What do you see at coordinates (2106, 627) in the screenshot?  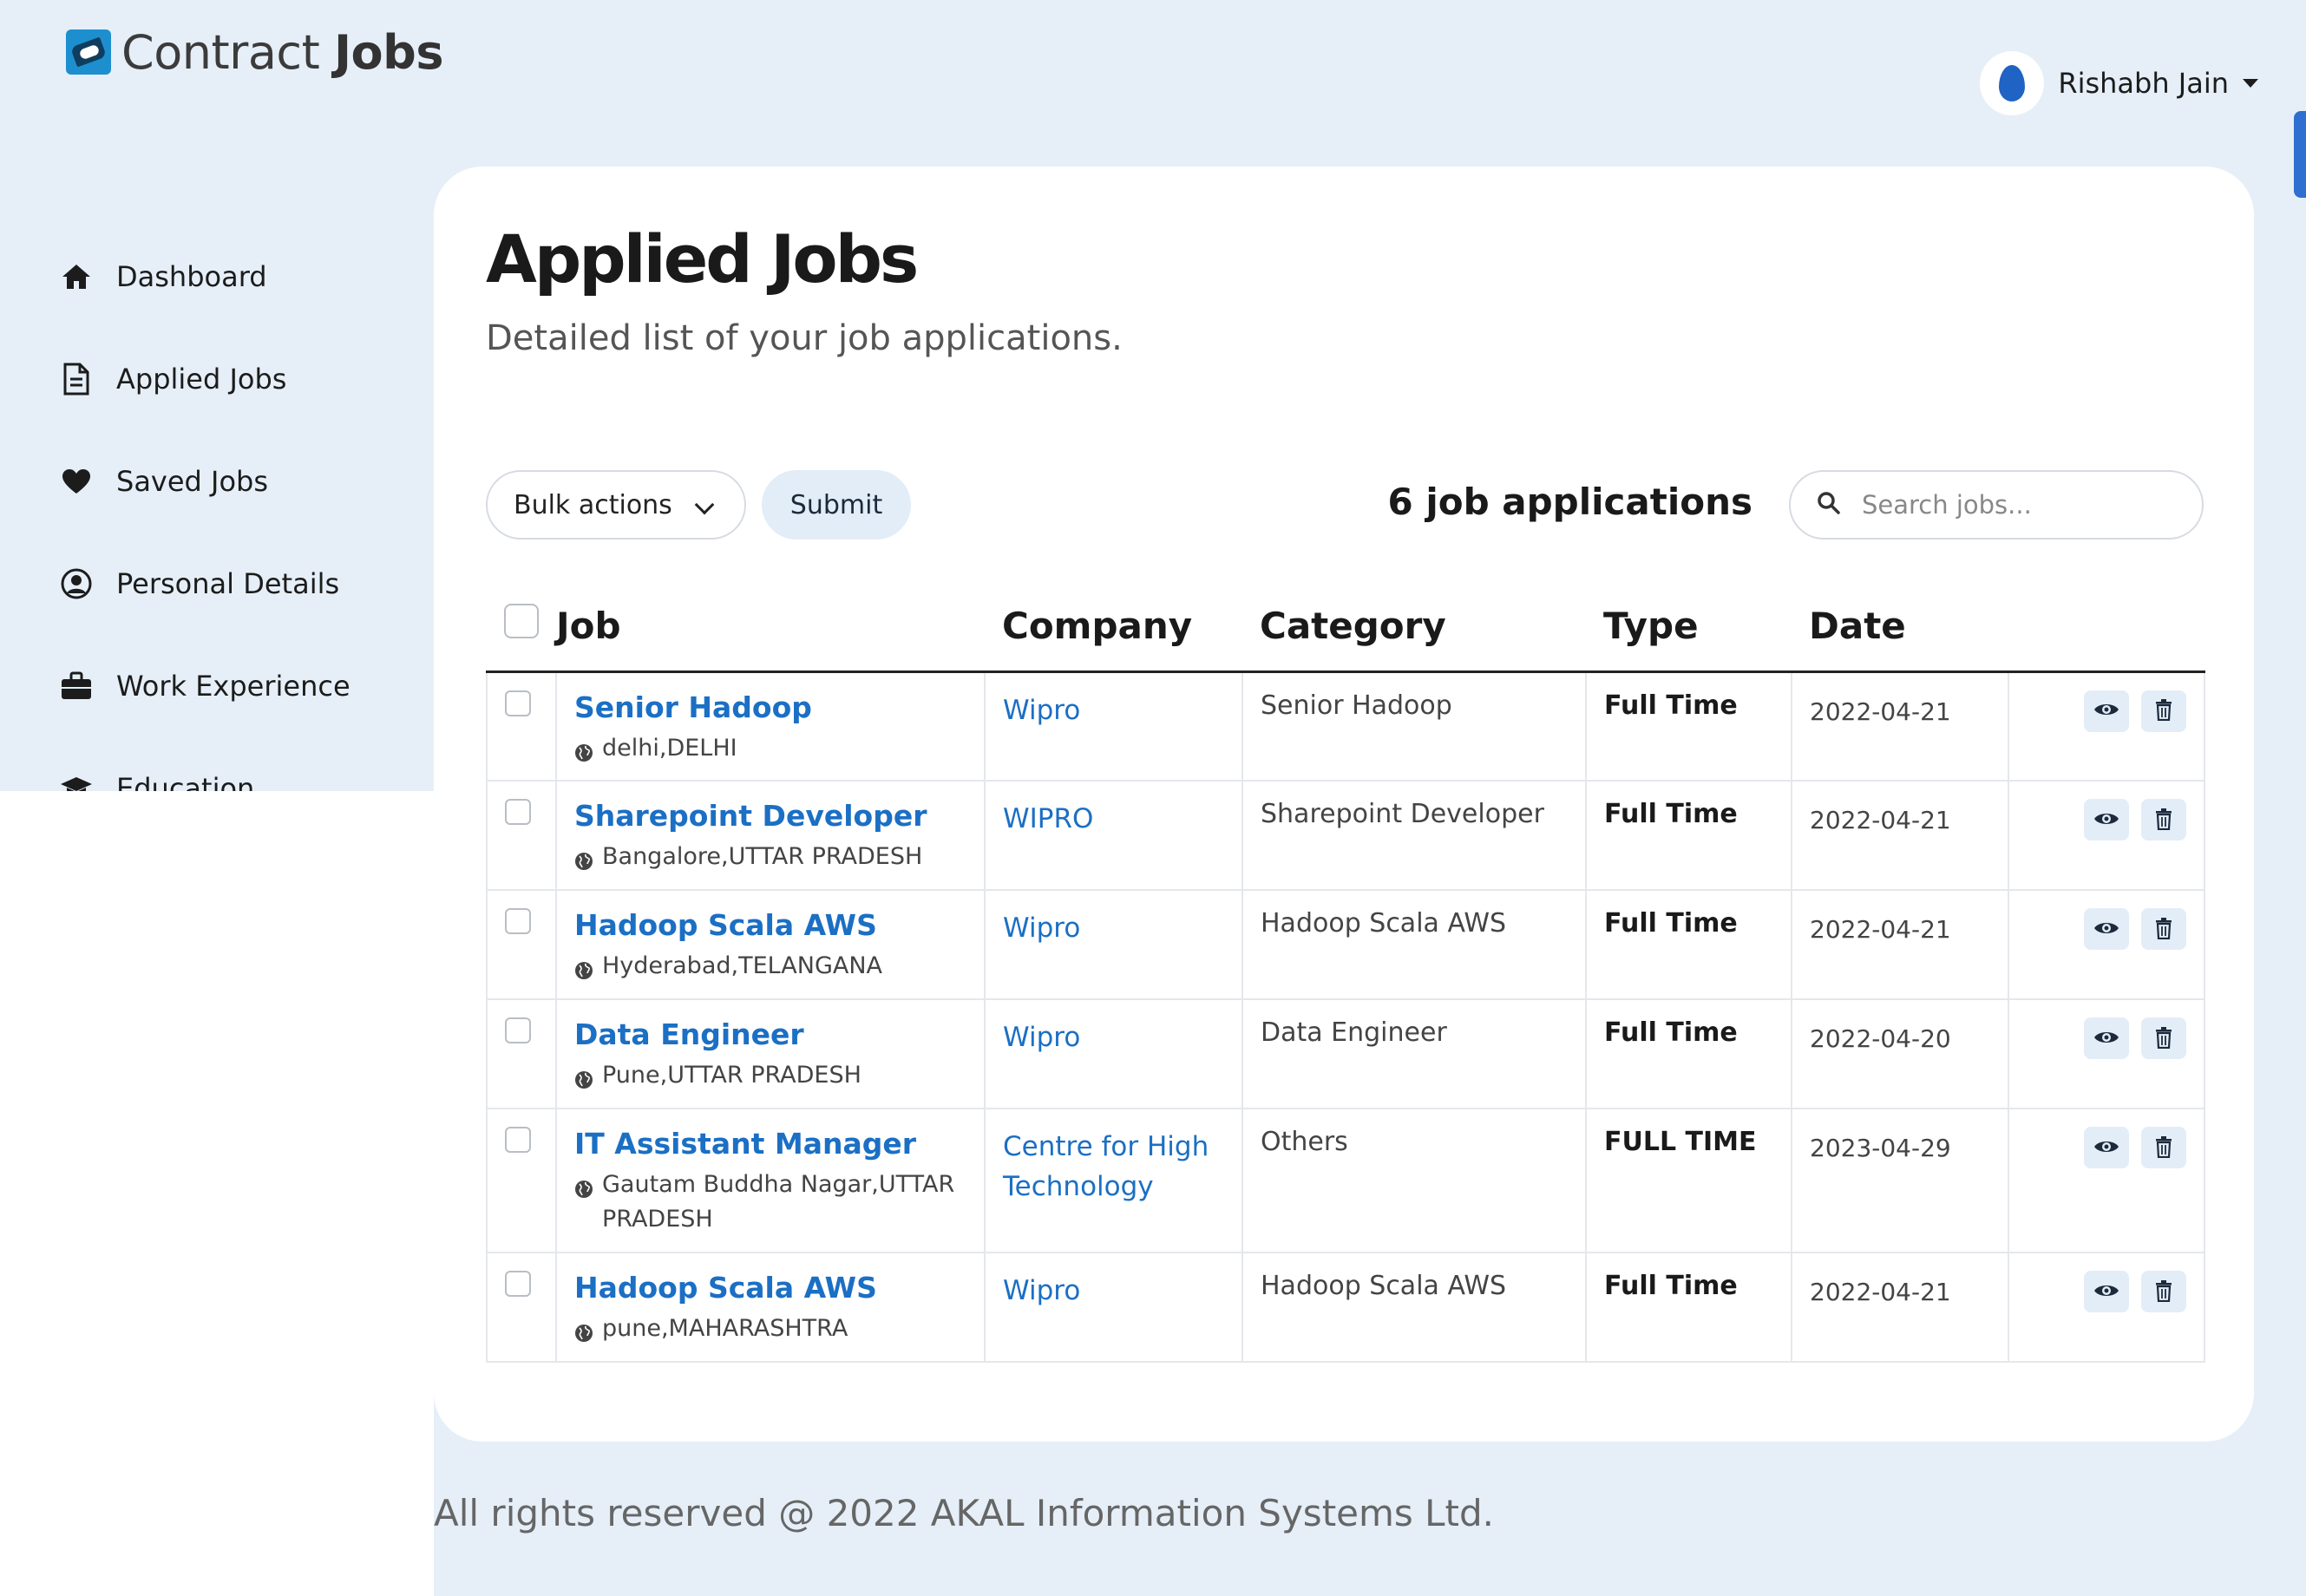 I see `column-header-actions` at bounding box center [2106, 627].